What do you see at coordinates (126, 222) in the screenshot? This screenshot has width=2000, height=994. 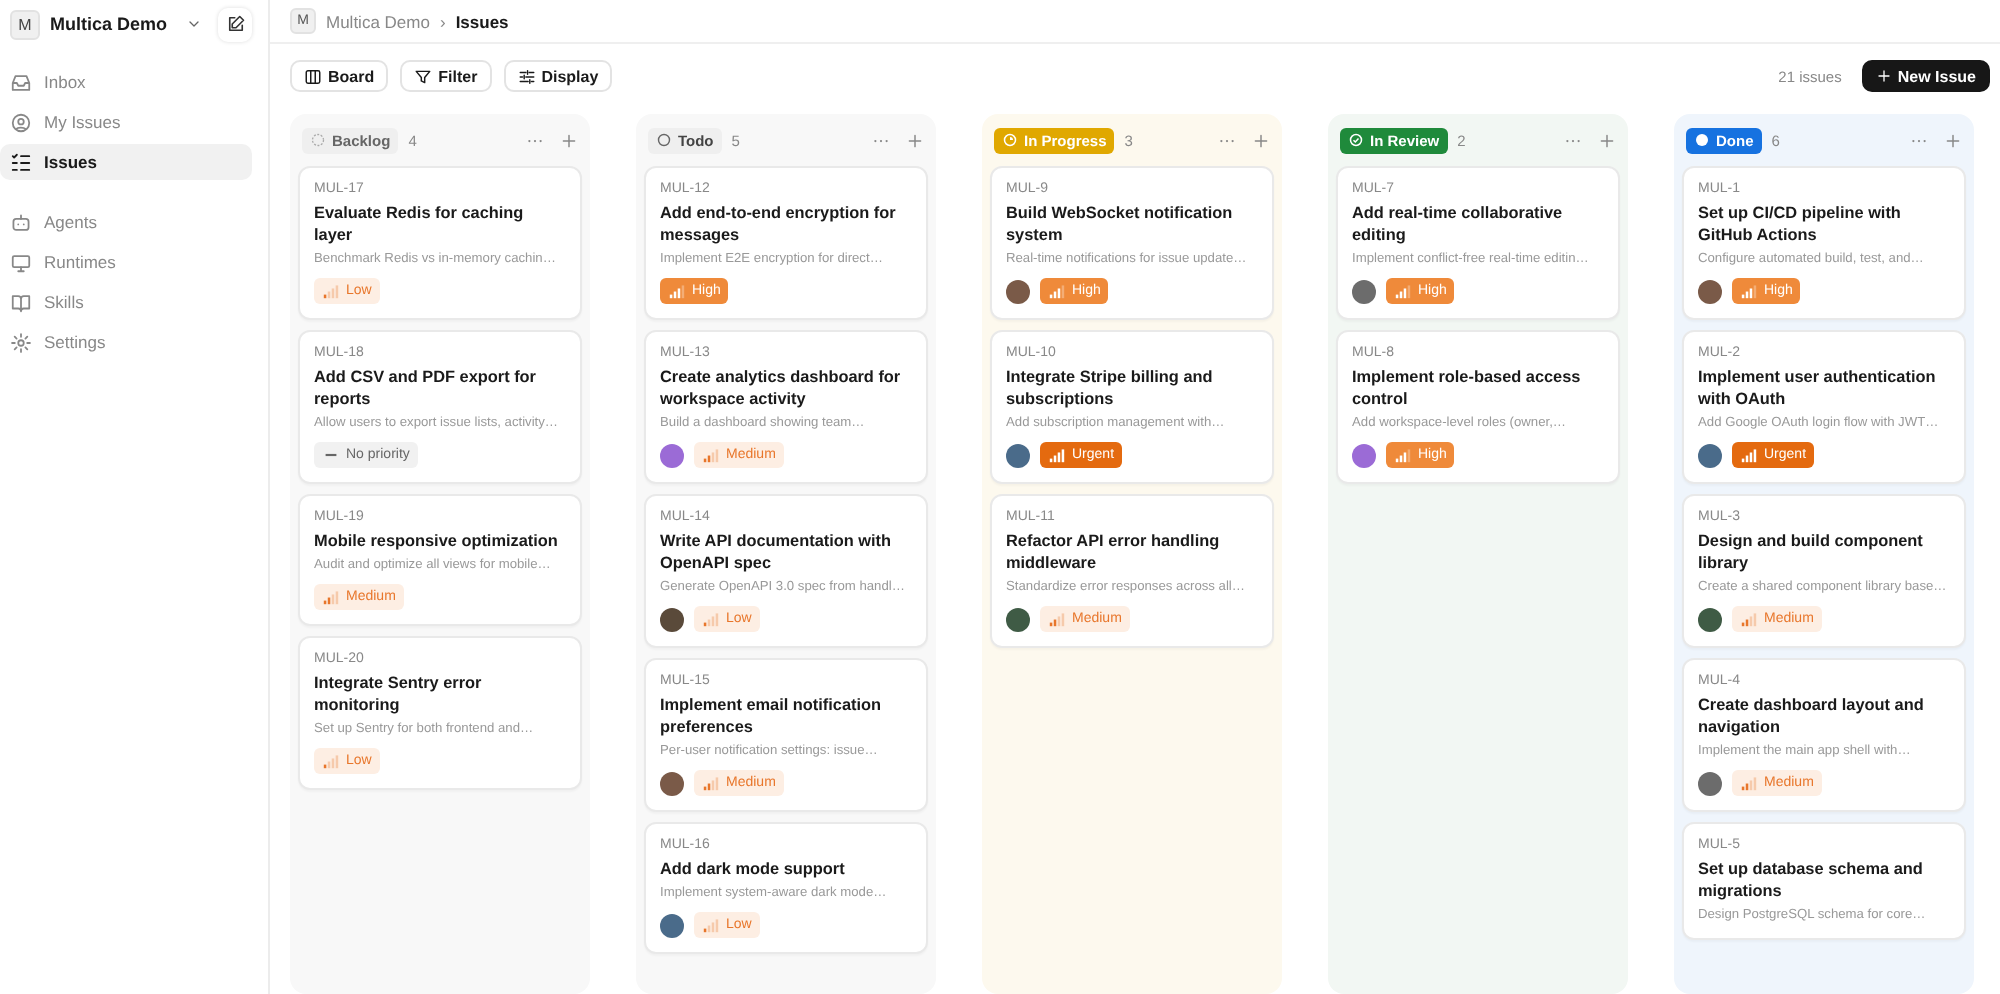 I see `sidebar-item: Agents` at bounding box center [126, 222].